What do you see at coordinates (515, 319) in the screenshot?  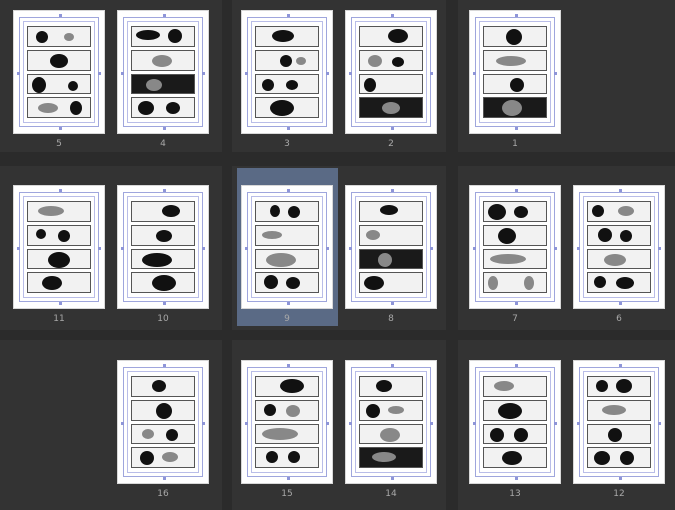 I see `page-number-7: 7` at bounding box center [515, 319].